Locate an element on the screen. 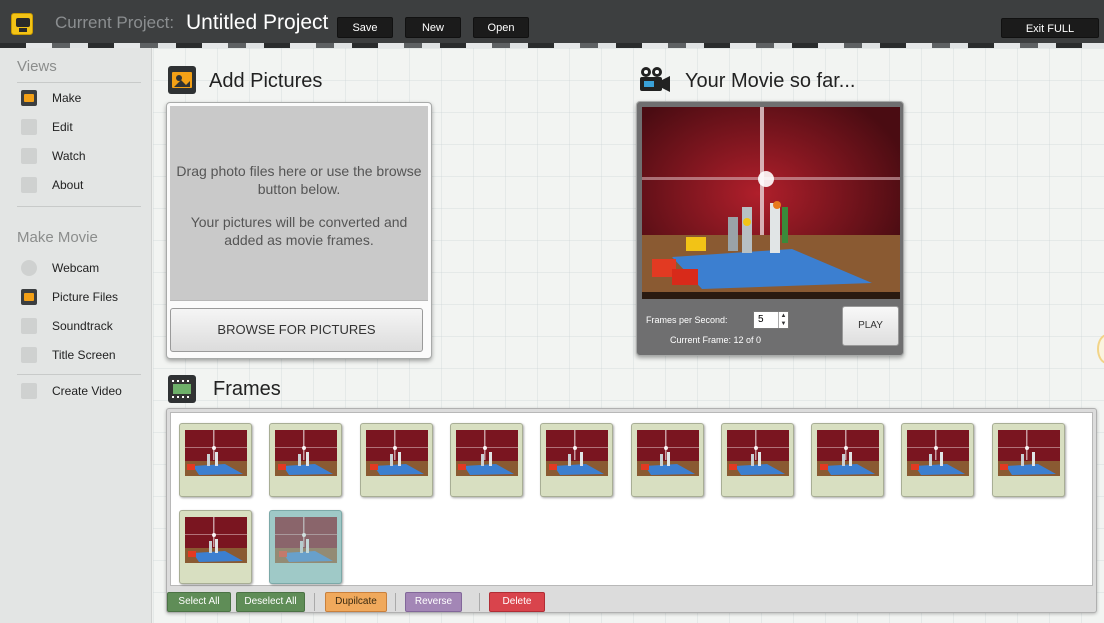  grid-icon is located at coordinates (29, 127).